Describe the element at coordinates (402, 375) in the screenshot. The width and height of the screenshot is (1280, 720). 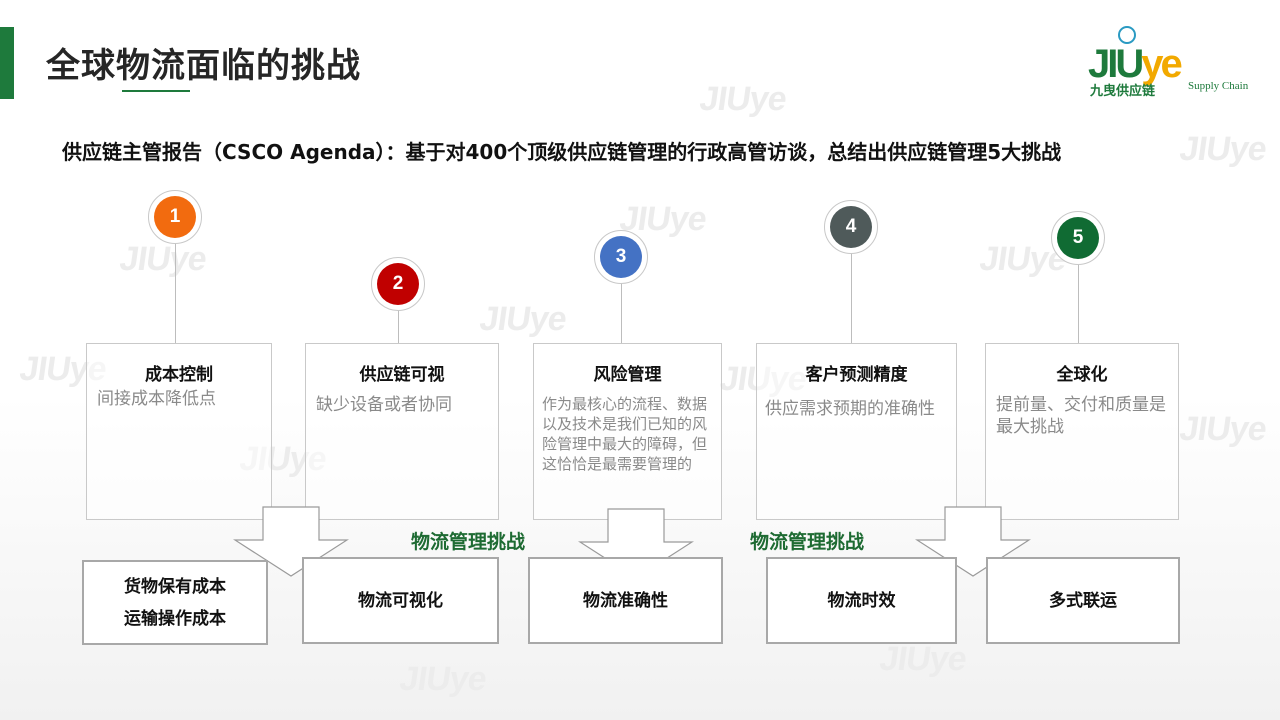
I see `card-title: 供应链可视` at that location.